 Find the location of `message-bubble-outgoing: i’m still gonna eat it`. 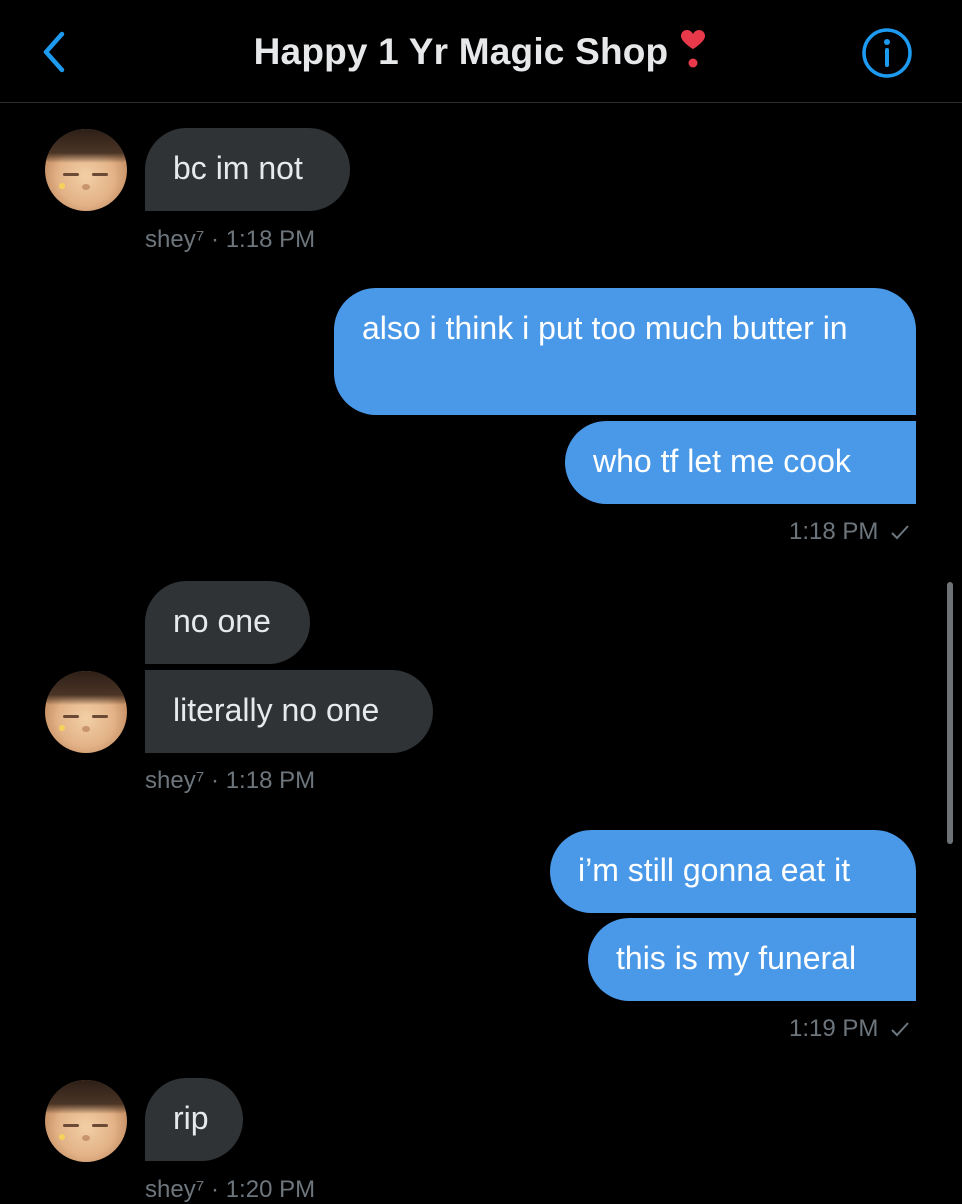

message-bubble-outgoing: i’m still gonna eat it is located at coordinates (733, 871).